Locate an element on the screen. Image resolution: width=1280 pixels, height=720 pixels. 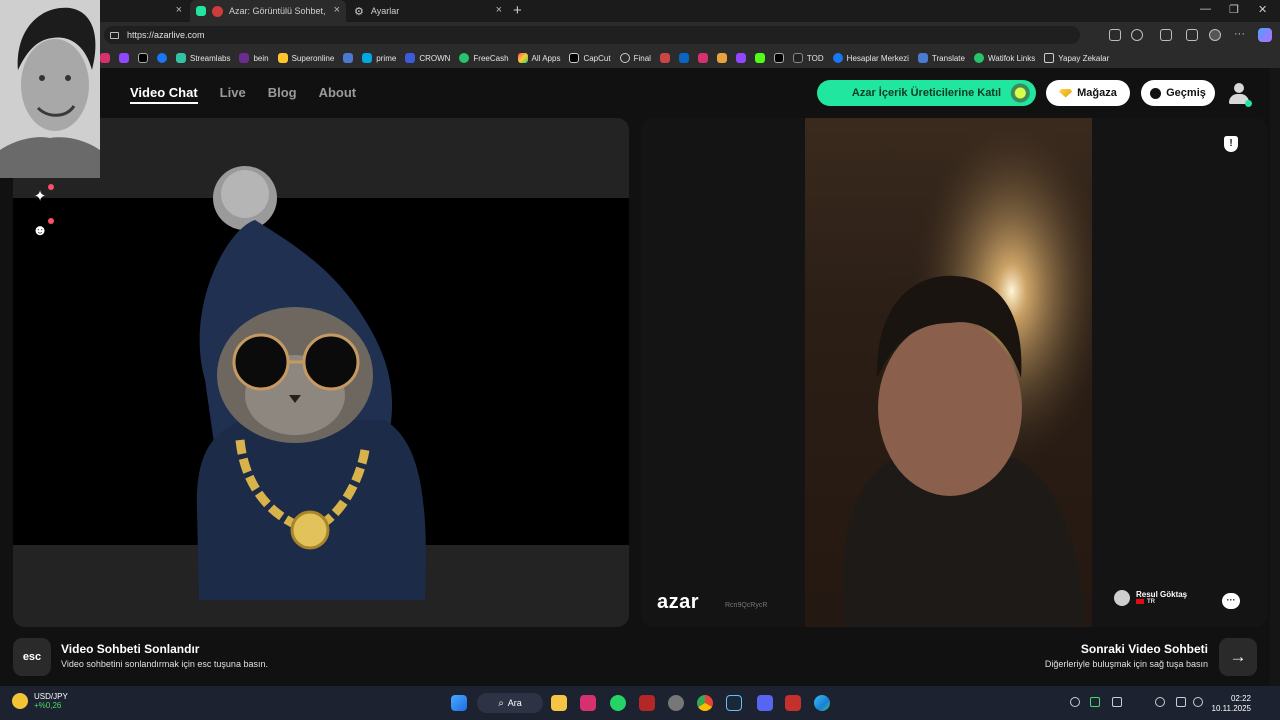
bookmark-facebook is located at coordinates (162, 58).